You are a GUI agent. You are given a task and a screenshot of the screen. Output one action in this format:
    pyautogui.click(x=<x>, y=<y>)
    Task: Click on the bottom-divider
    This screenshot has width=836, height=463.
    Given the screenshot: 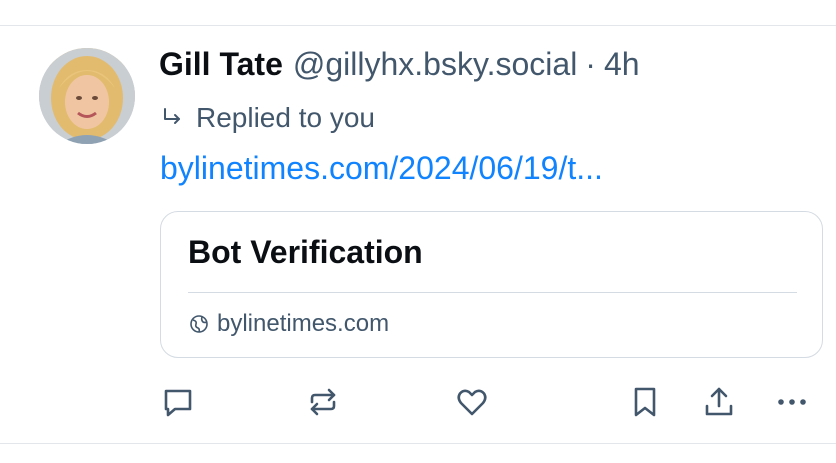 What is the action you would take?
    pyautogui.click(x=418, y=443)
    